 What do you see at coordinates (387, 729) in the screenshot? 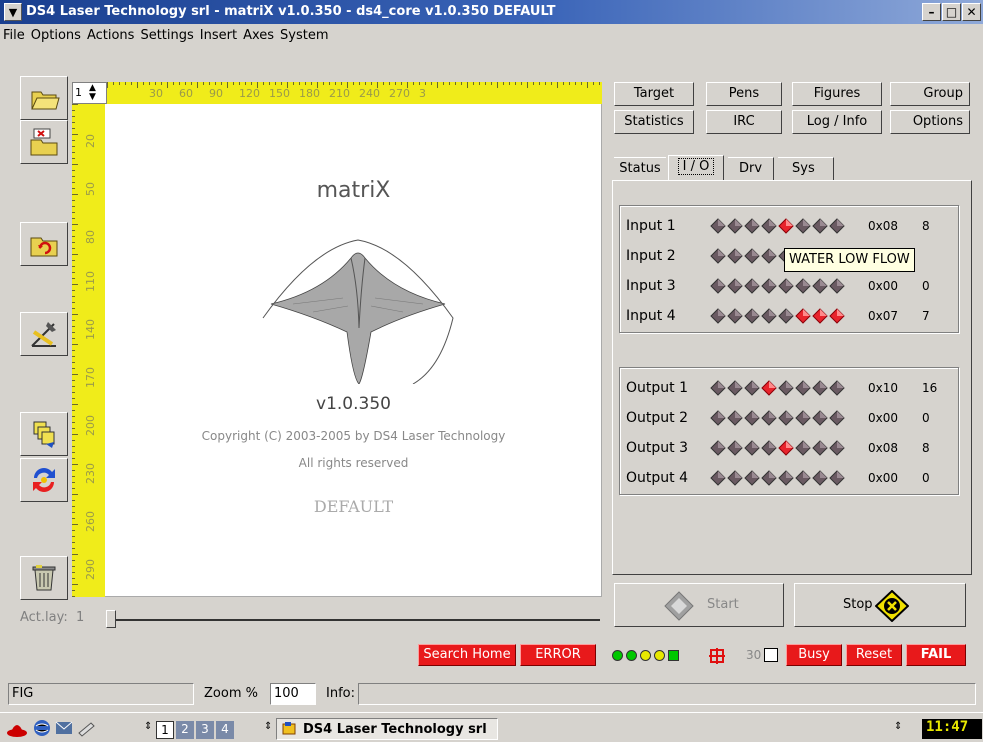
I see `task-button: DS4 Laser Technology srl` at bounding box center [387, 729].